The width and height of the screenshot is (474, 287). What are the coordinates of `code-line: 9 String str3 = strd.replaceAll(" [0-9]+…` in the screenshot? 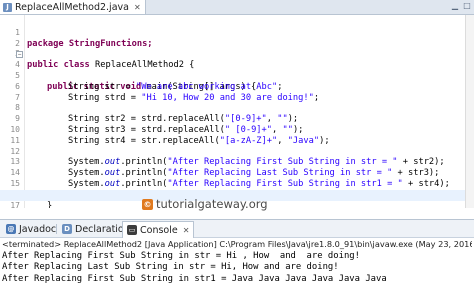 It's located at (237, 119).